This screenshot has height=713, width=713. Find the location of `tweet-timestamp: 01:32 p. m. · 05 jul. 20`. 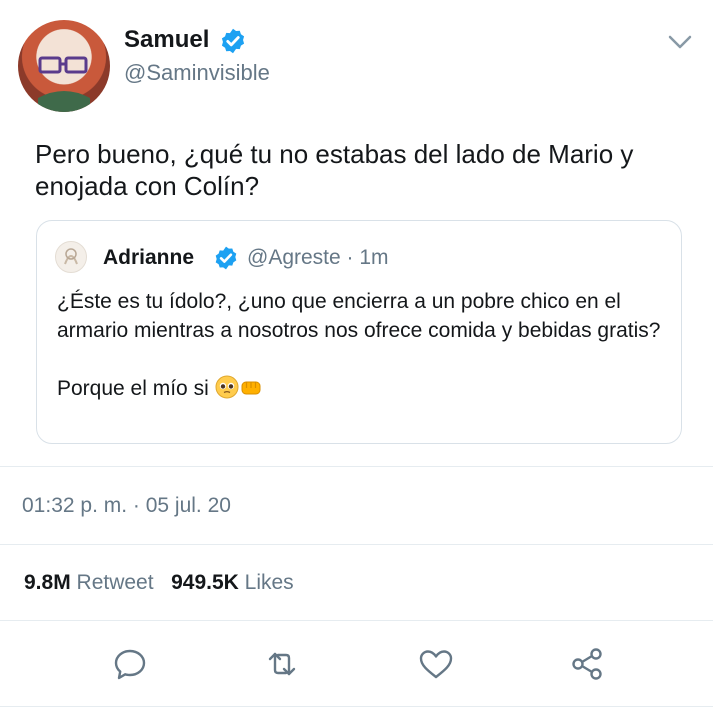

tweet-timestamp: 01:32 p. m. · 05 jul. 20 is located at coordinates (126, 506).